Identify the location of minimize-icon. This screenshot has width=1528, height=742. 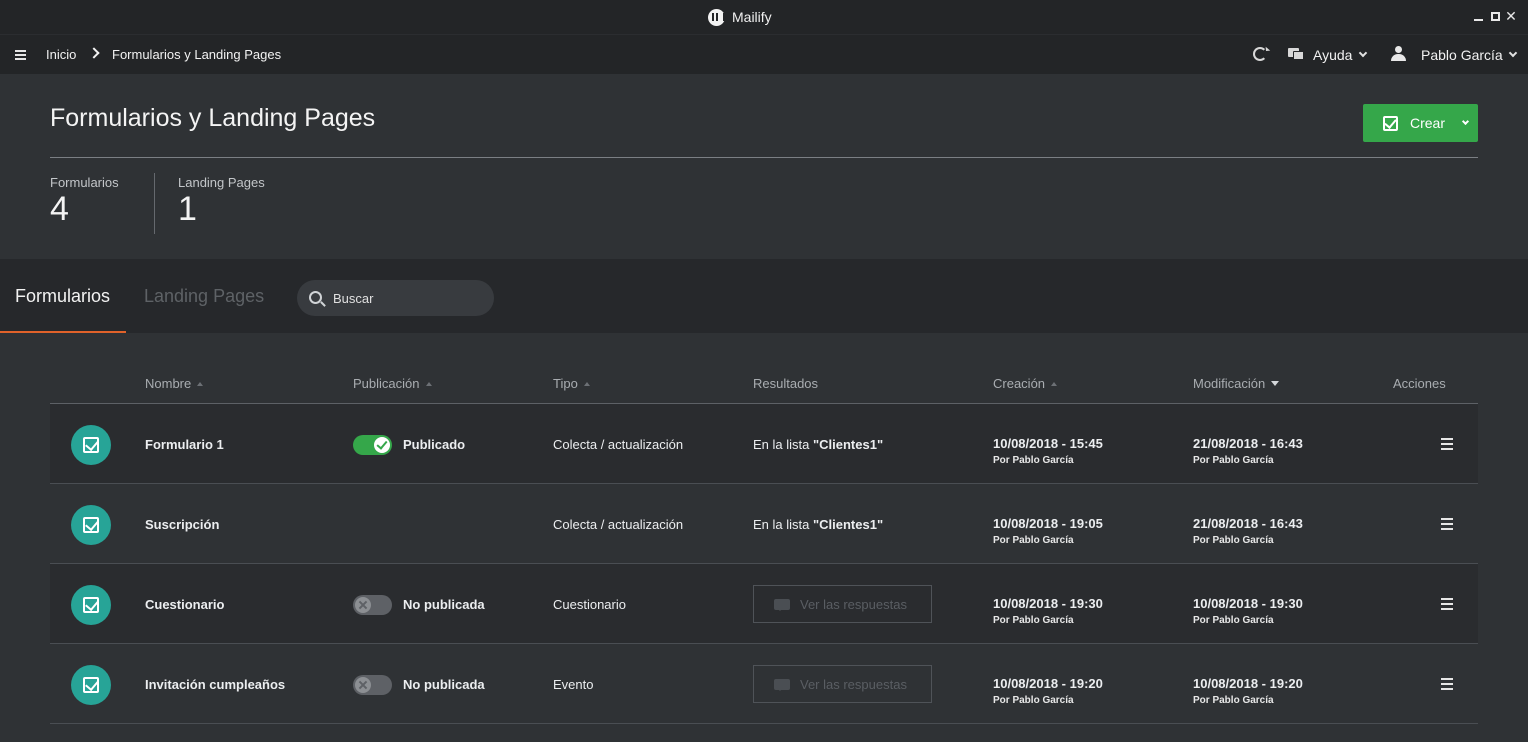
(1478, 16).